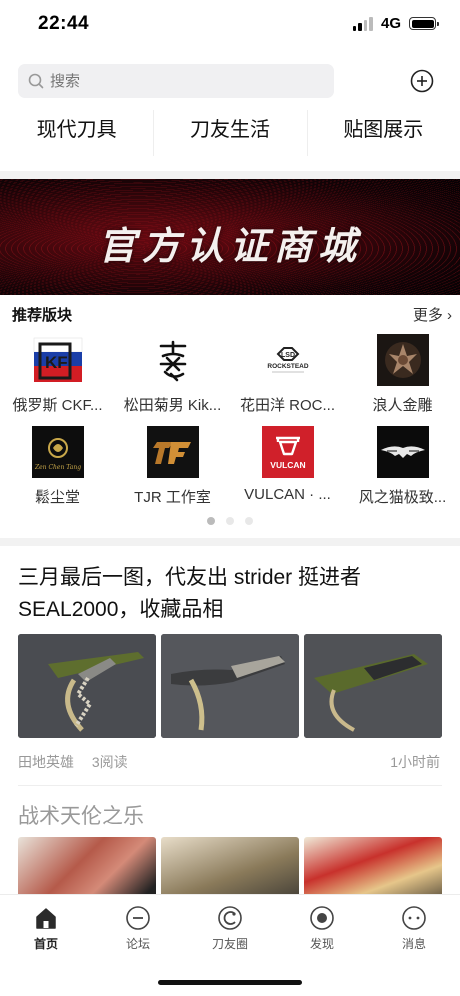  What do you see at coordinates (432, 314) in the screenshot?
I see `more-link: 更多 ›` at bounding box center [432, 314].